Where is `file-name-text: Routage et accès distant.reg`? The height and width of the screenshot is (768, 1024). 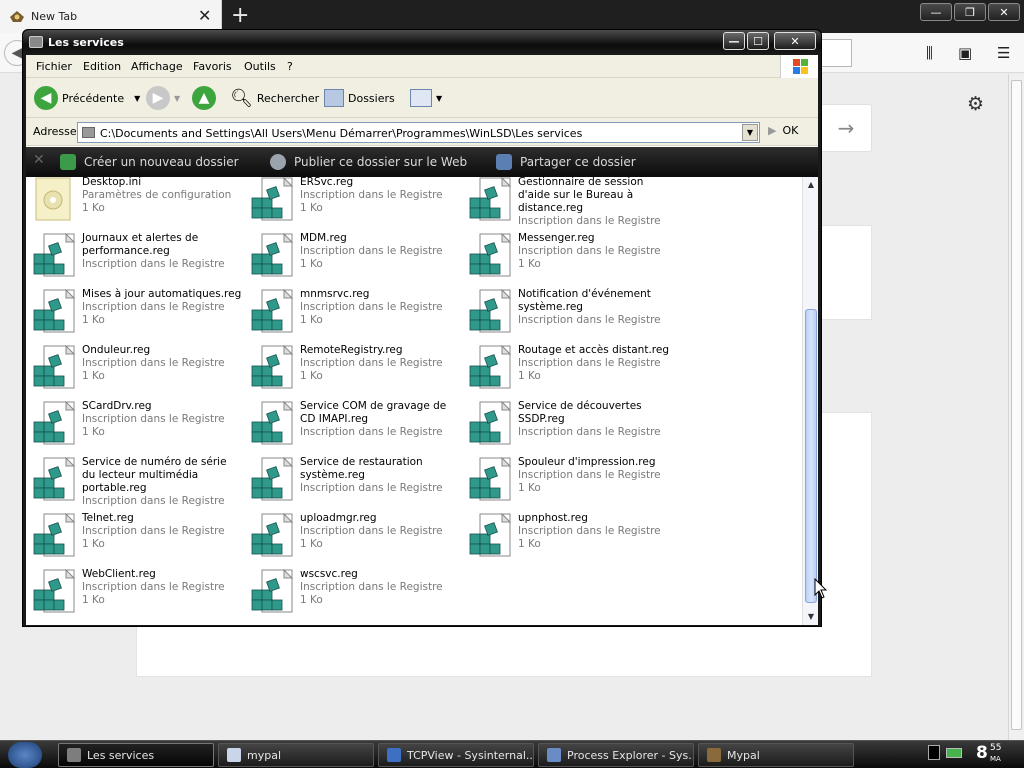
file-name-text: Routage et accès distant.reg is located at coordinates (594, 350).